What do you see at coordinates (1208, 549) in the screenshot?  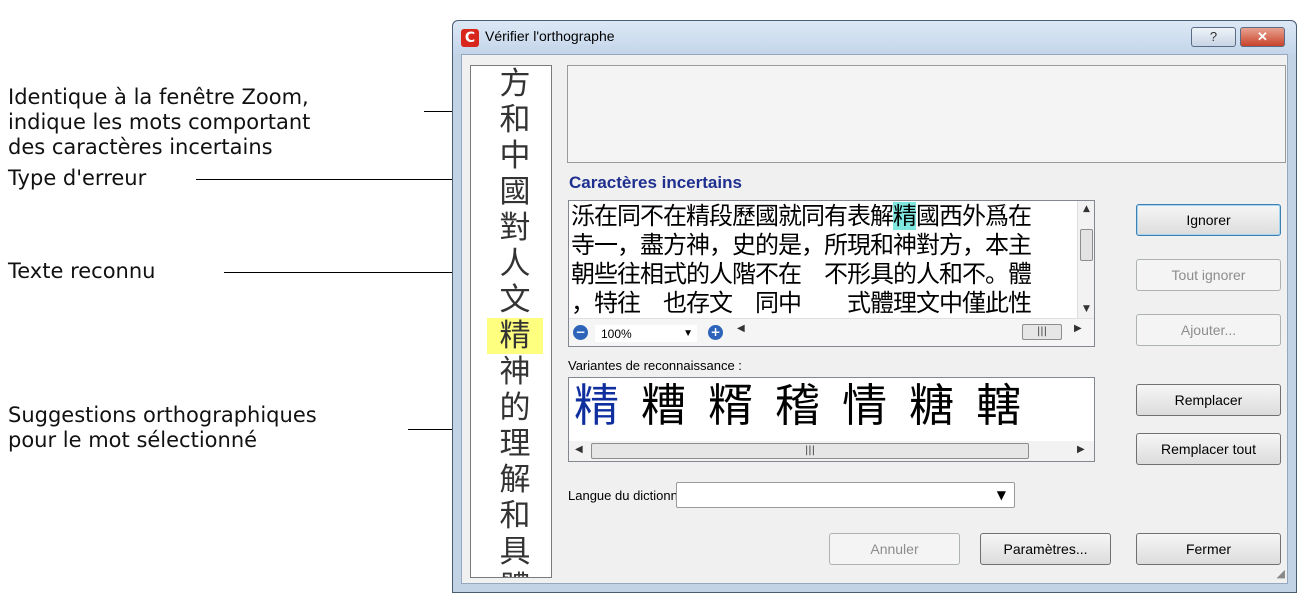 I see `close-button: Fermer` at bounding box center [1208, 549].